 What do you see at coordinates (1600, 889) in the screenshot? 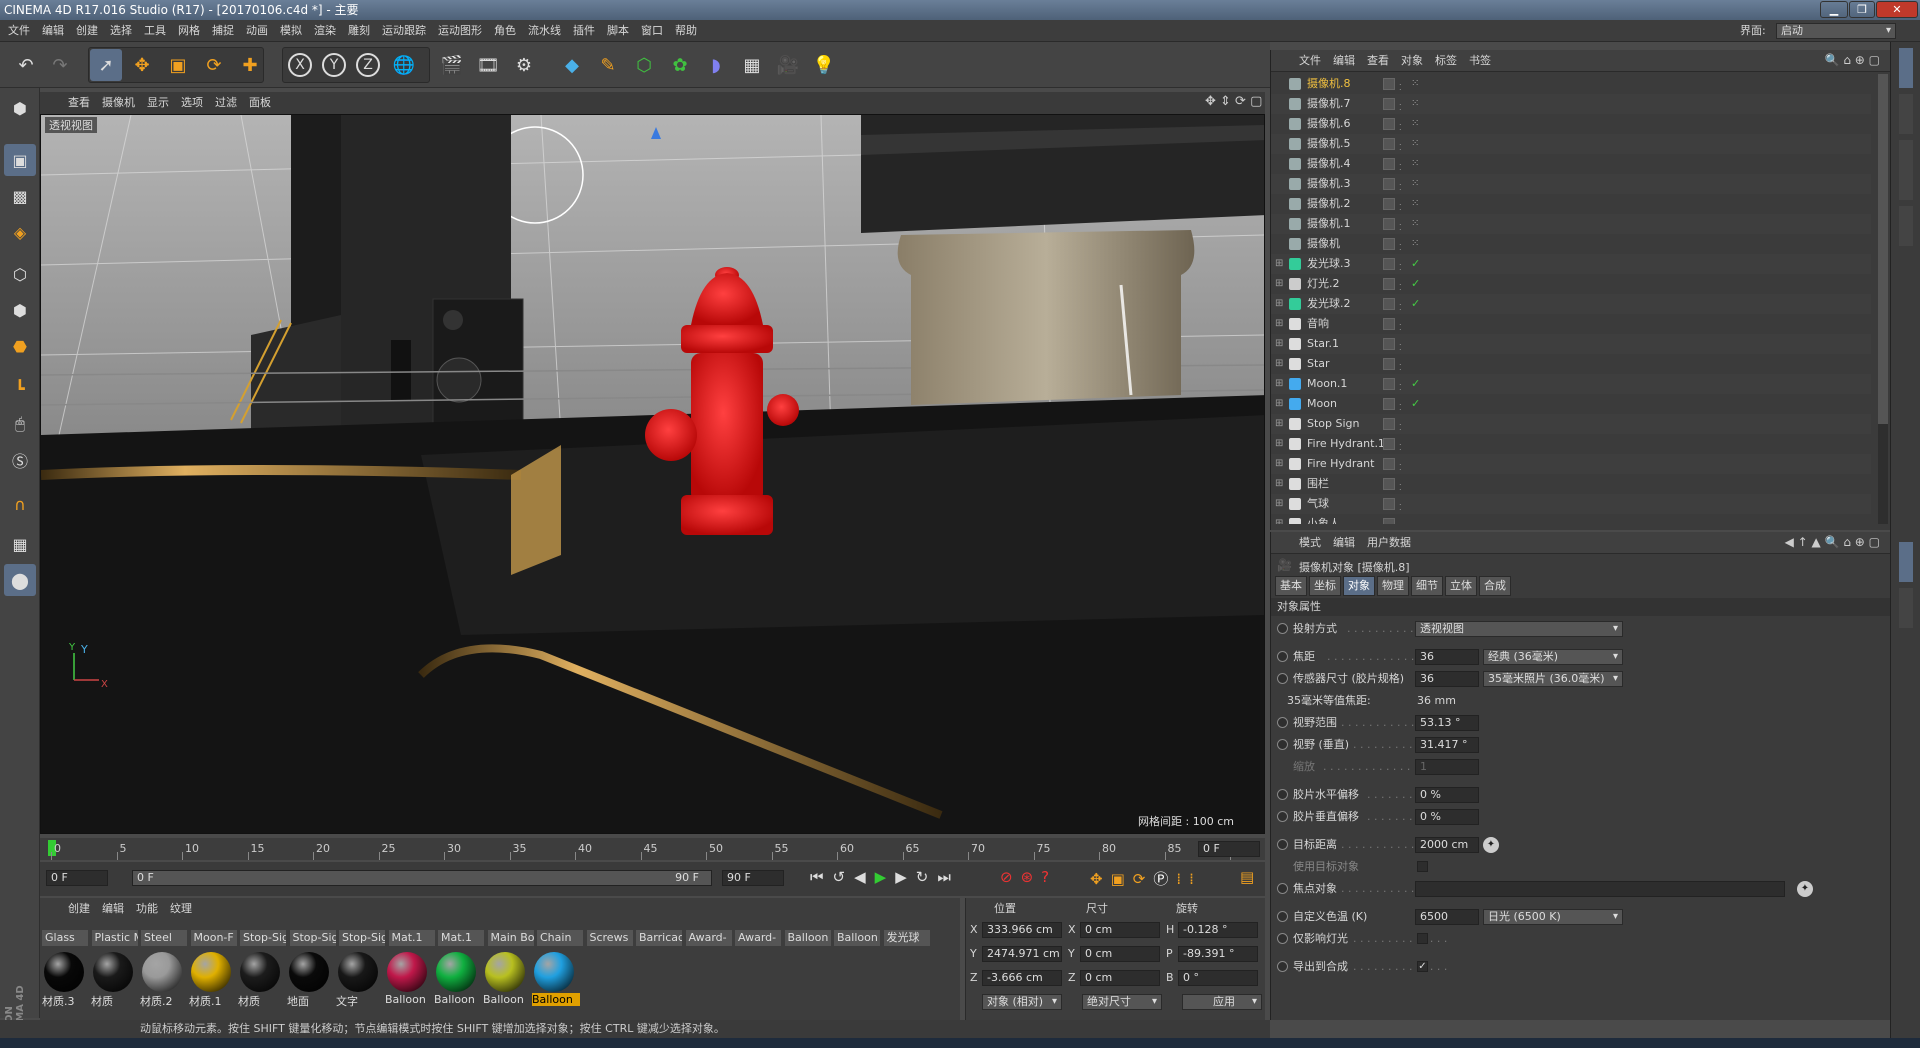
I see `focus-object-field` at bounding box center [1600, 889].